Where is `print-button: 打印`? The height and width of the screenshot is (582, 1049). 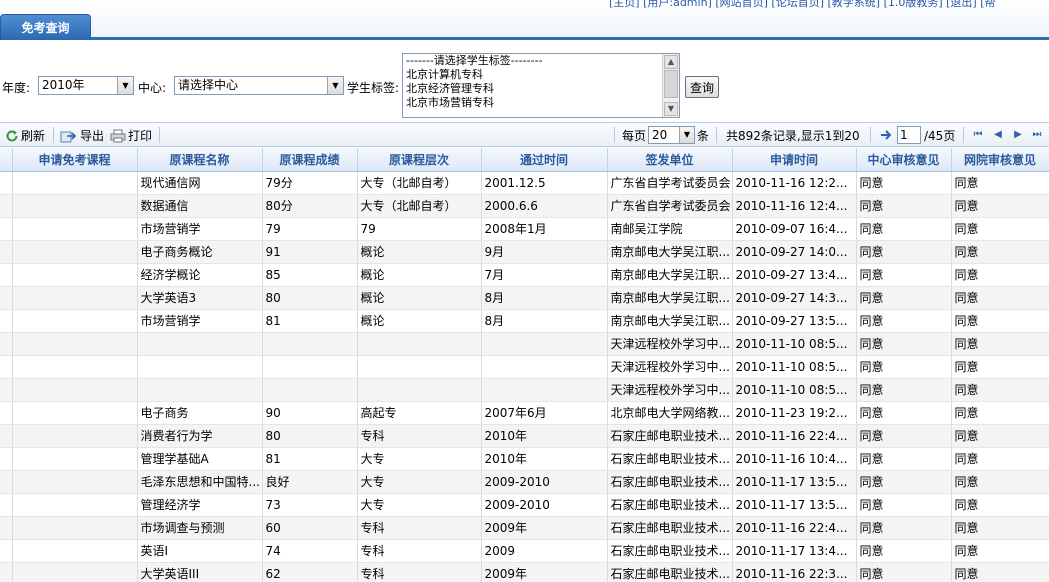 print-button: 打印 is located at coordinates (131, 135).